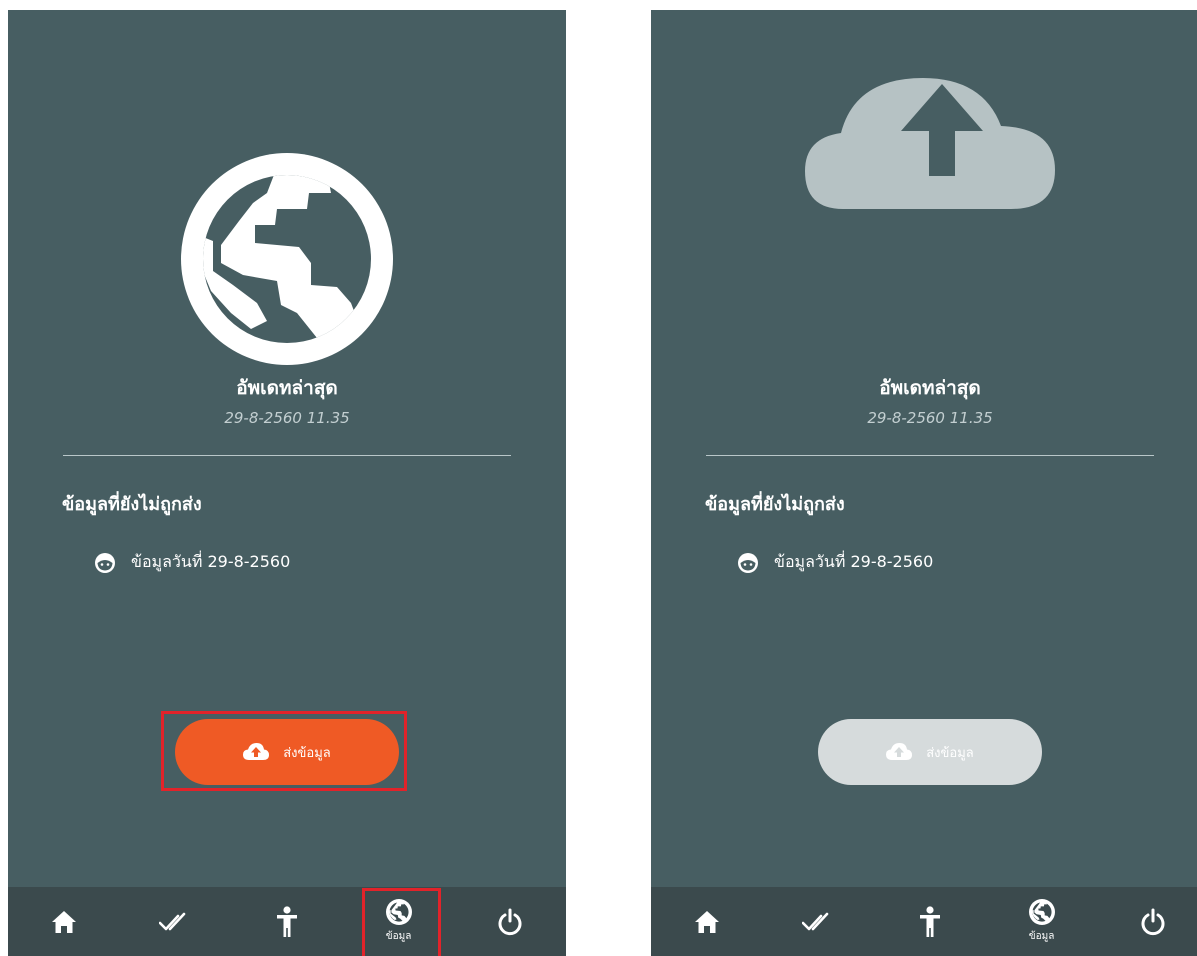 The height and width of the screenshot is (956, 1197). I want to click on hero-globe-icon, so click(287, 259).